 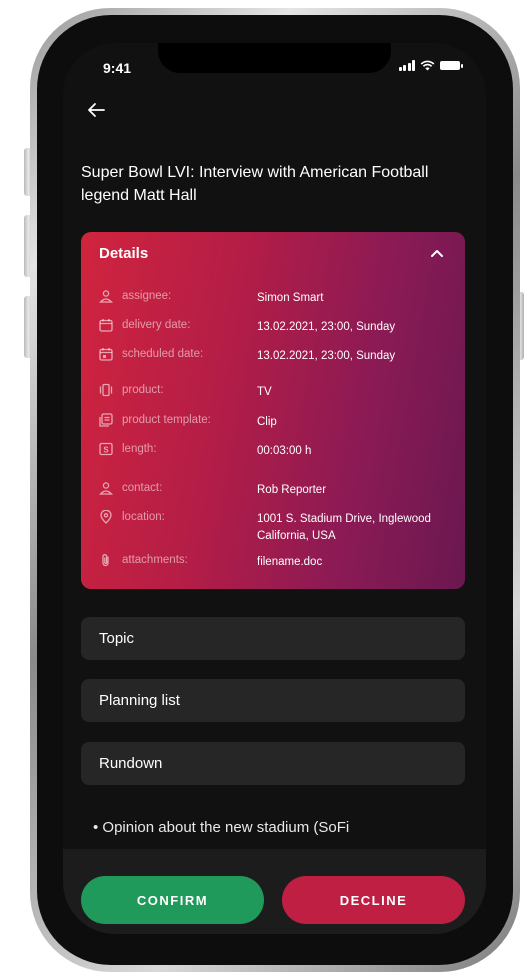 What do you see at coordinates (172, 900) in the screenshot?
I see `confirm-button: CONFIRM` at bounding box center [172, 900].